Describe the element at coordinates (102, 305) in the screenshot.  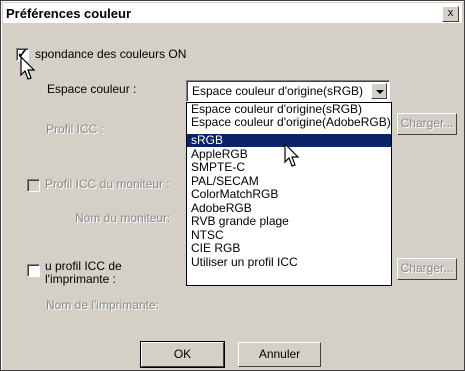
I see `printer-name-label: Nom de l'imprimante:` at that location.